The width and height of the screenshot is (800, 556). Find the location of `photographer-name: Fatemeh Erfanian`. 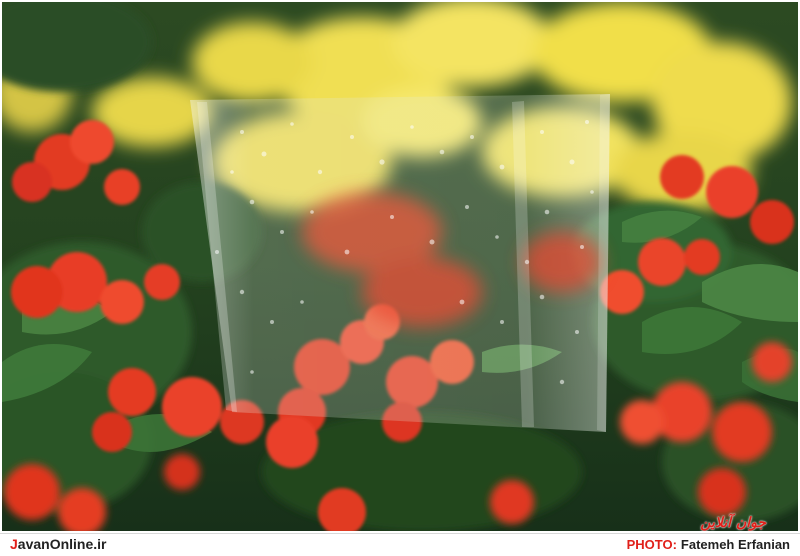

photographer-name: Fatemeh Erfanian is located at coordinates (735, 544).